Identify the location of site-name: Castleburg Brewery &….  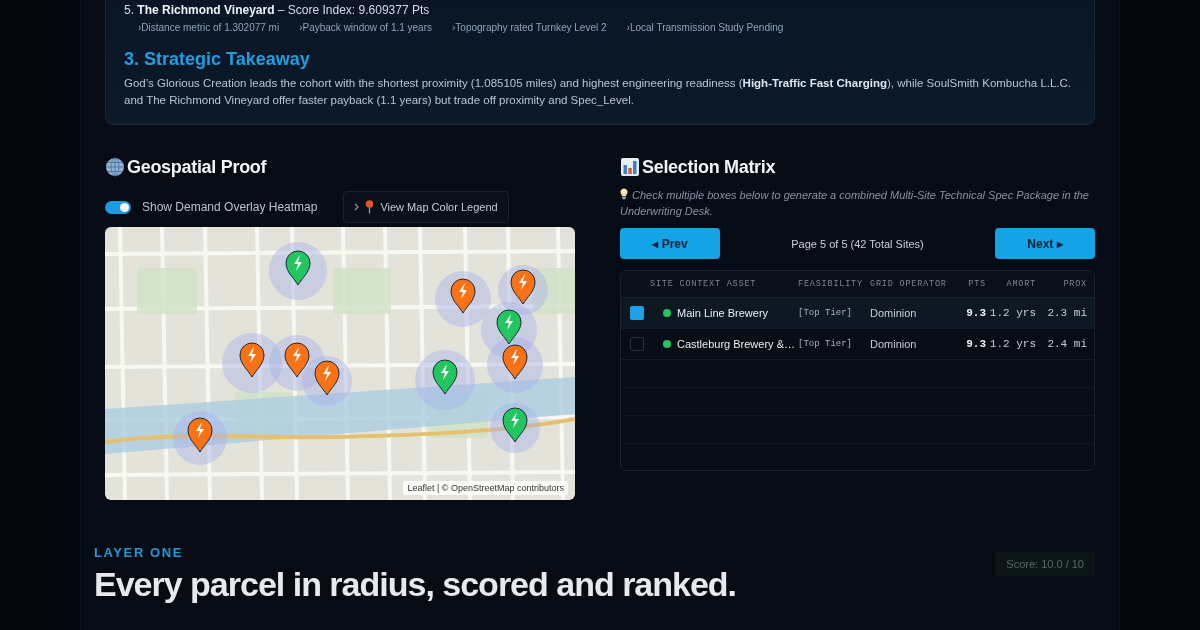
(736, 344).